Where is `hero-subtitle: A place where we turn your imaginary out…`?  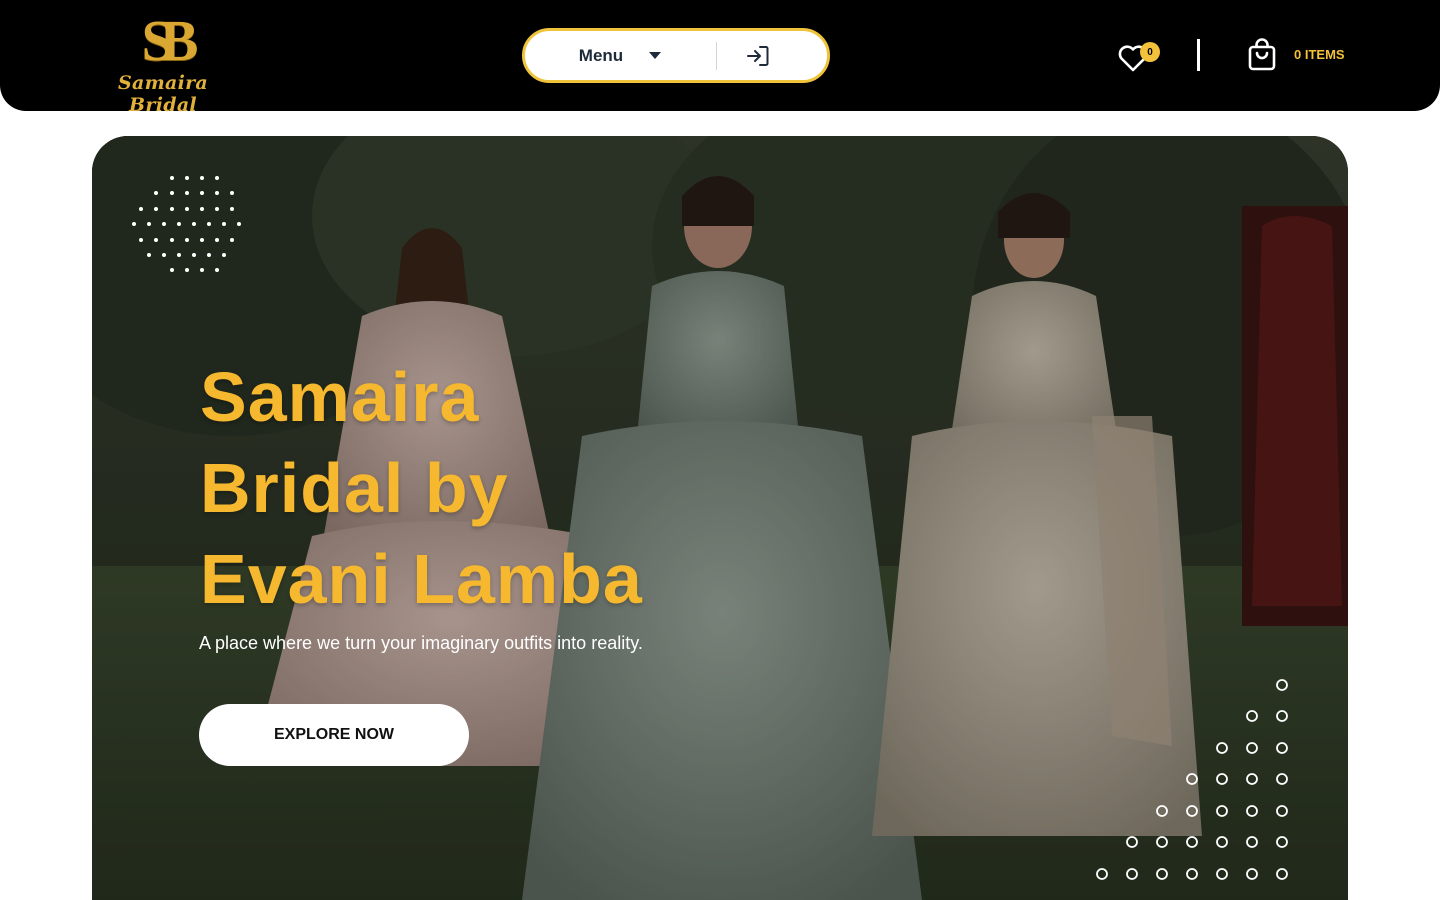 hero-subtitle: A place where we turn your imaginary out… is located at coordinates (421, 643).